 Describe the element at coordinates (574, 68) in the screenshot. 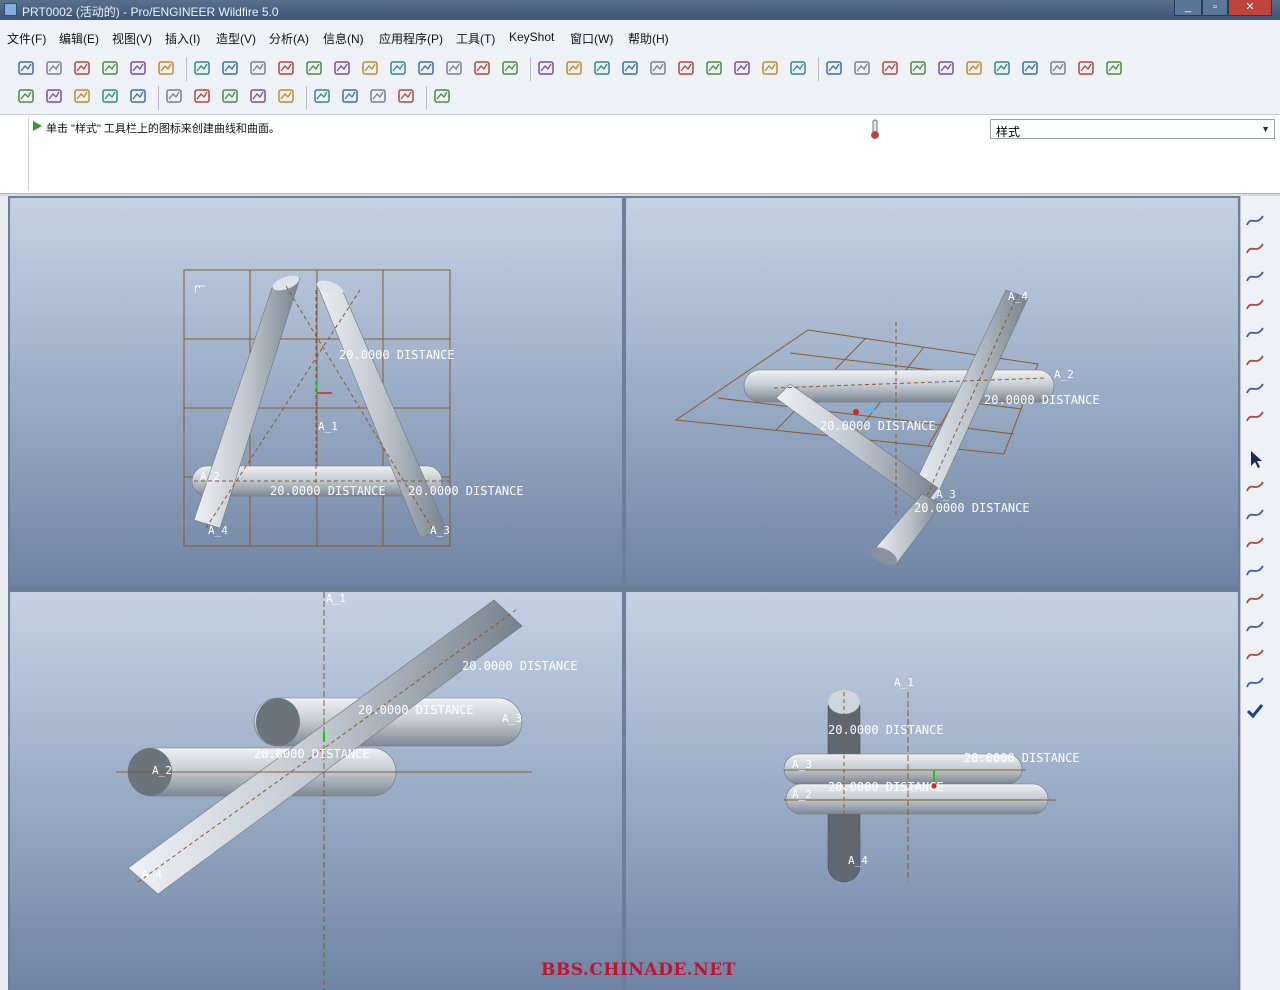

I see `redo-icon` at that location.